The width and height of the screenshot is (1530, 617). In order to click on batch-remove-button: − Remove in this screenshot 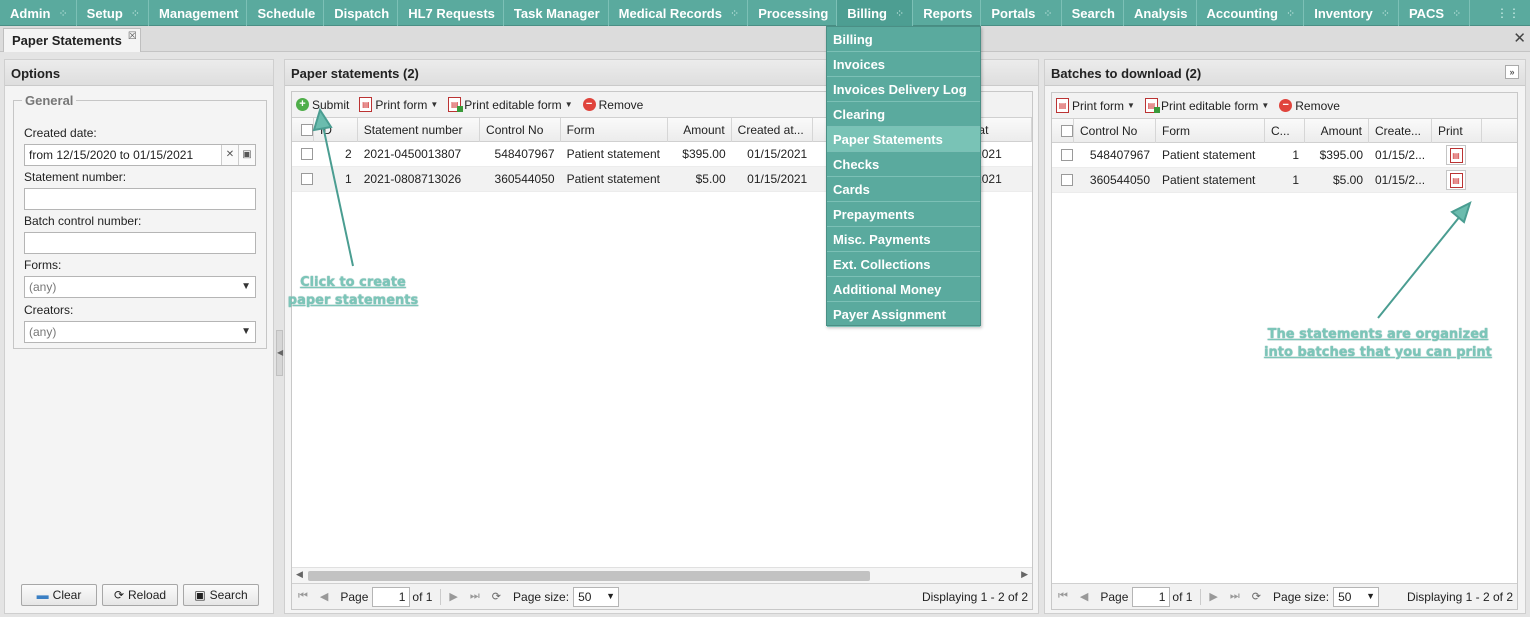, I will do `click(1309, 106)`.